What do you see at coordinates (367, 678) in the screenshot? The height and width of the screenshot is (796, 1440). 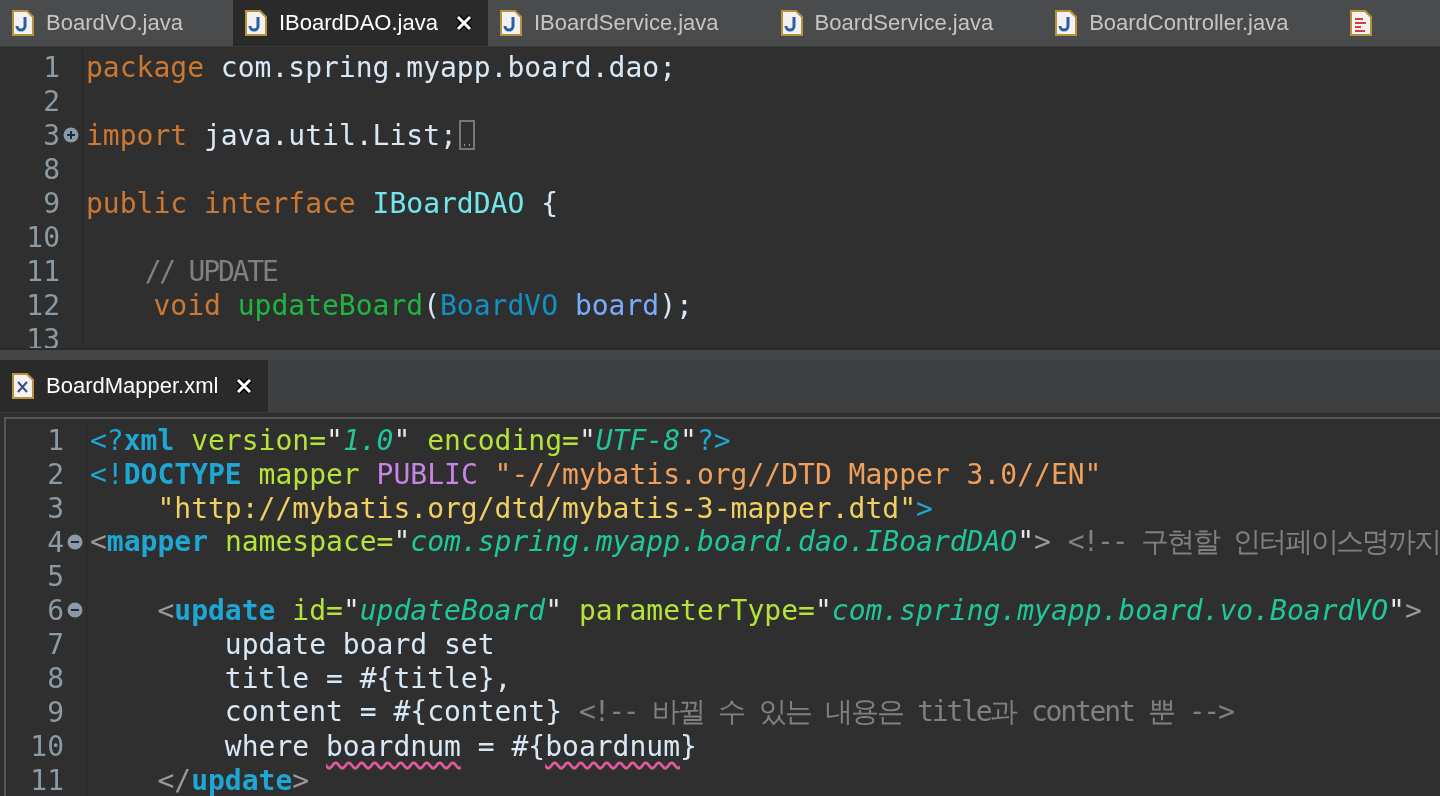 I see `code-line: title = #{title},` at bounding box center [367, 678].